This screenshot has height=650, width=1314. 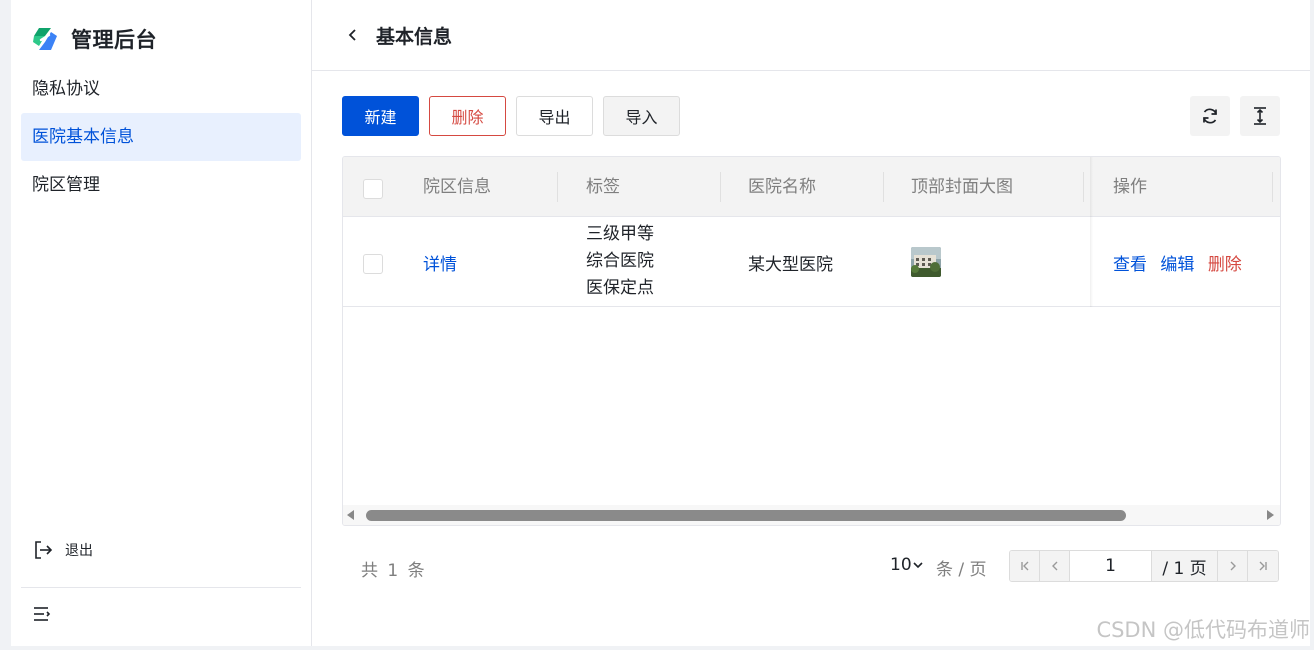 I want to click on last-page-icon, so click(x=1263, y=566).